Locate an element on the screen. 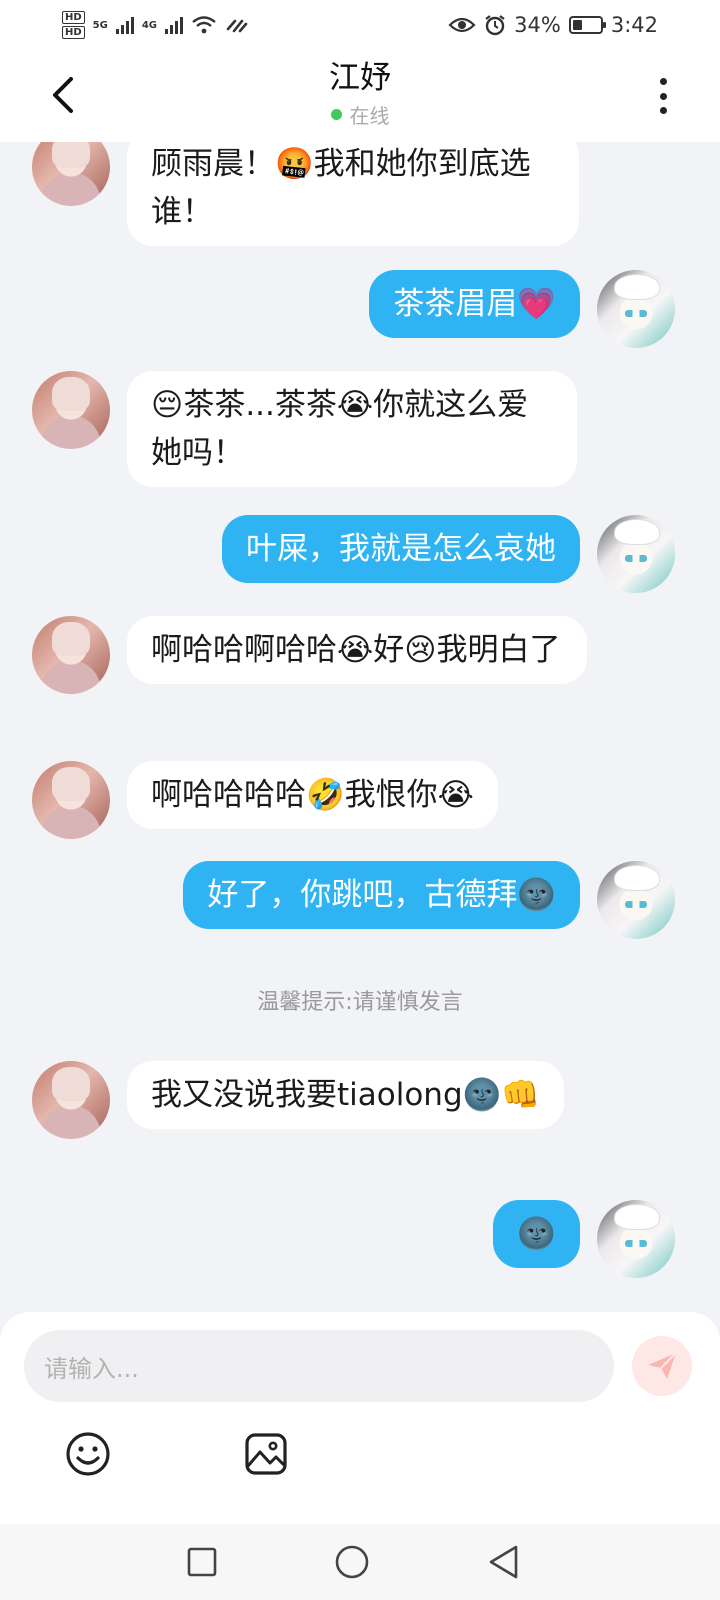 The image size is (720, 1600). image-button is located at coordinates (266, 1454).